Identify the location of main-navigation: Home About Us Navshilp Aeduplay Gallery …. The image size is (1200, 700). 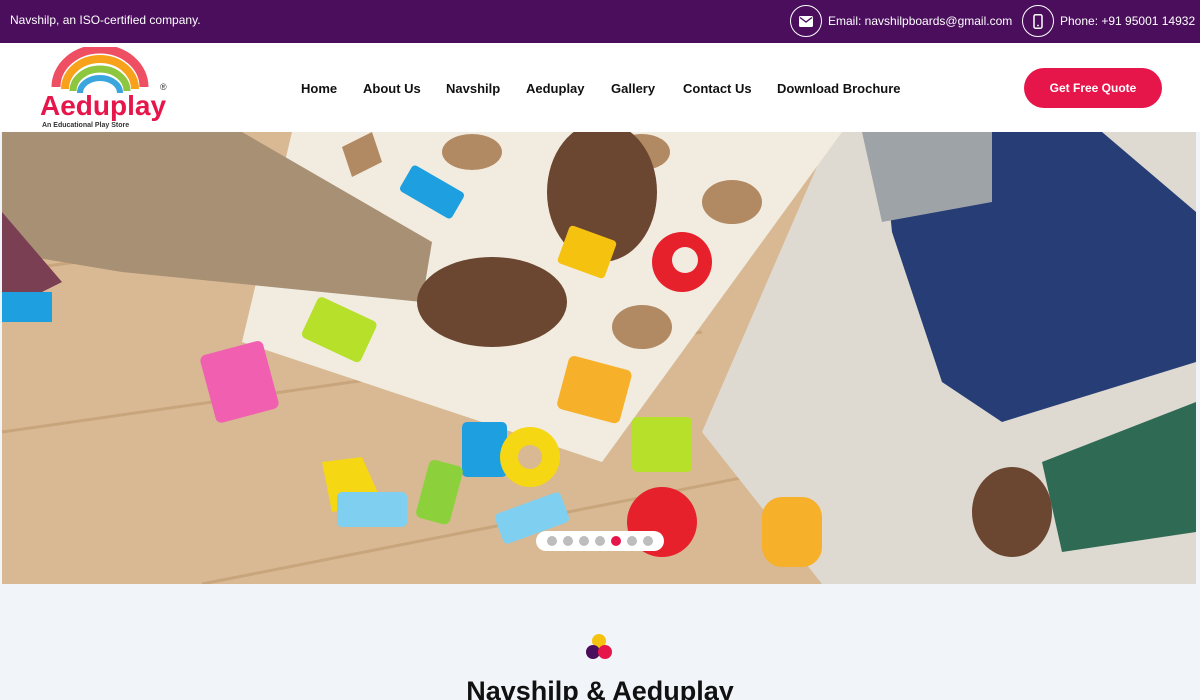
(600, 91).